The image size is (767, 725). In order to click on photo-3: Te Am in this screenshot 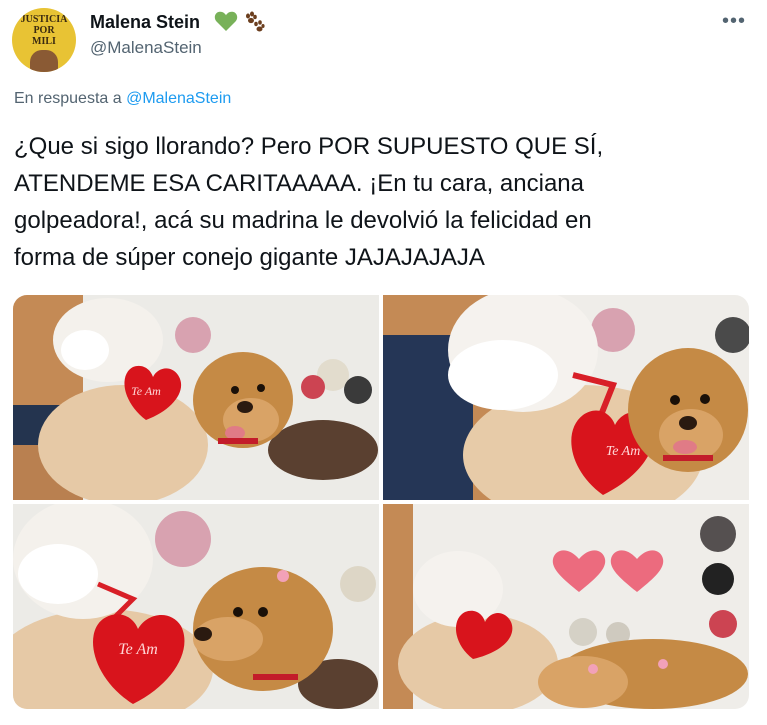, I will do `click(196, 606)`.